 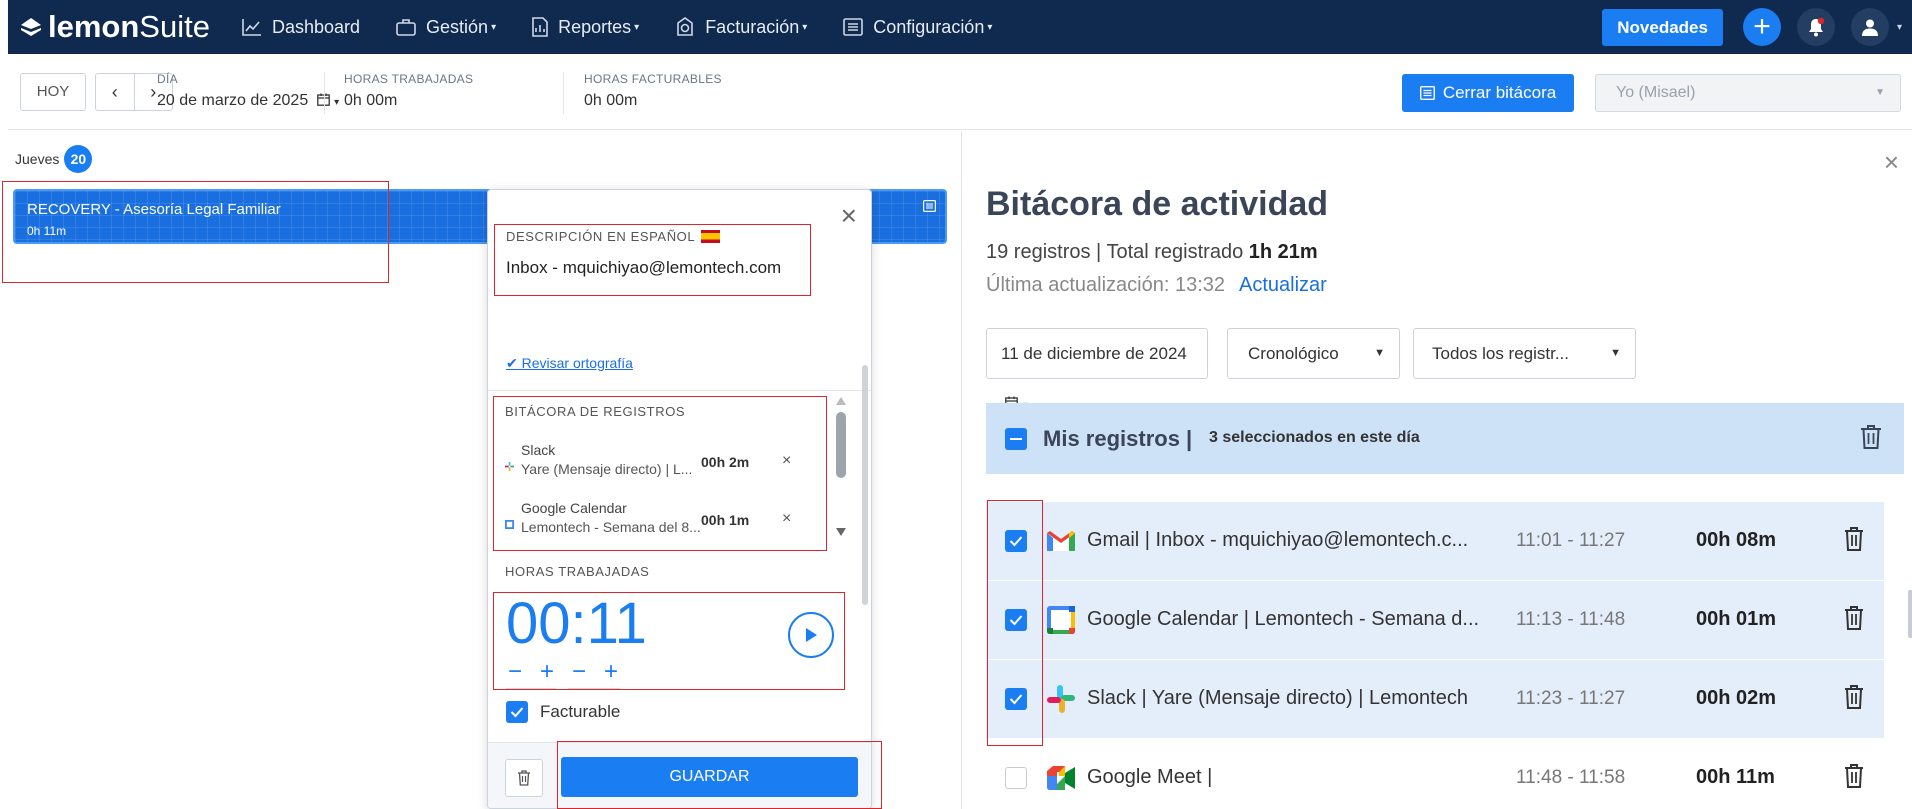 I want to click on bell-icon, so click(x=1816, y=27).